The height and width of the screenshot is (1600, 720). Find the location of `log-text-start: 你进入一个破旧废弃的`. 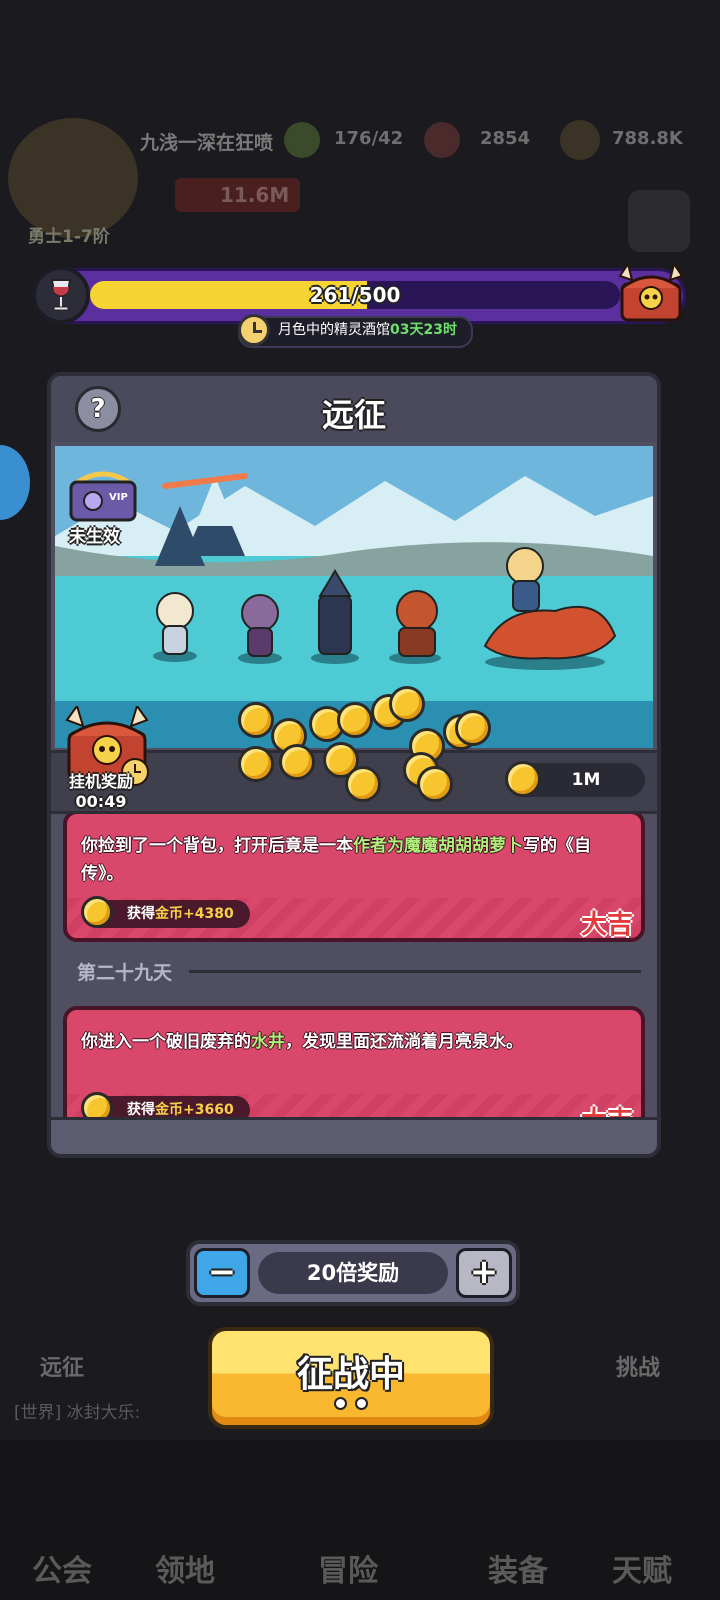

log-text-start: 你进入一个破旧废弃的 is located at coordinates (166, 1042).